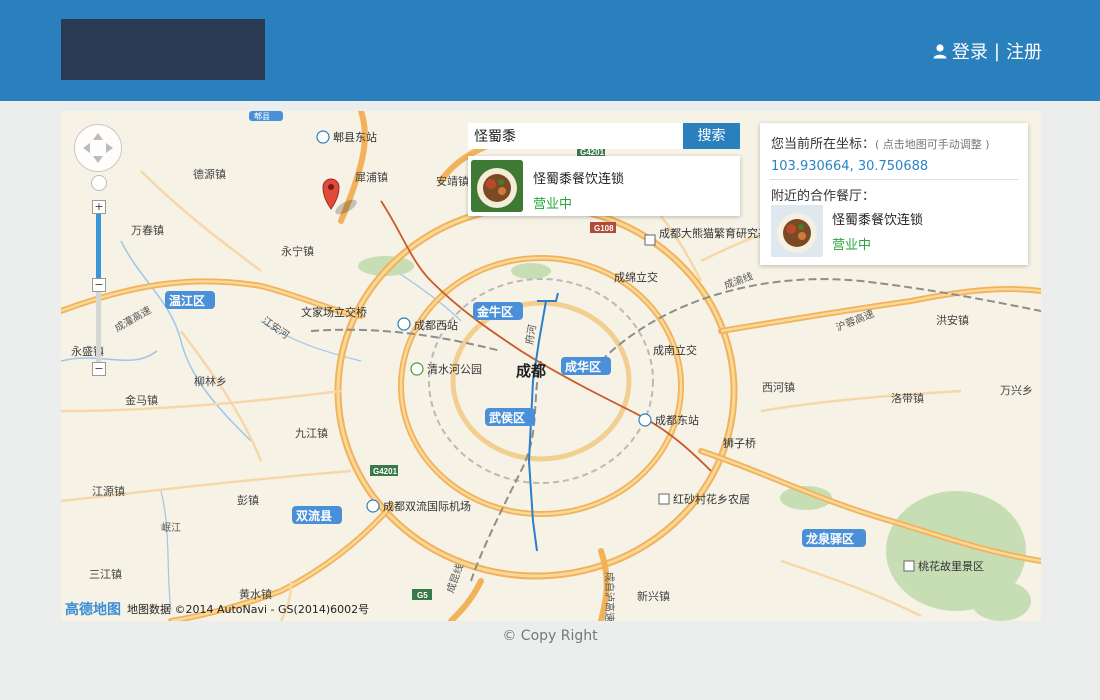 The width and height of the screenshot is (1100, 700). I want to click on landmark-label: 成都西站, so click(436, 325).